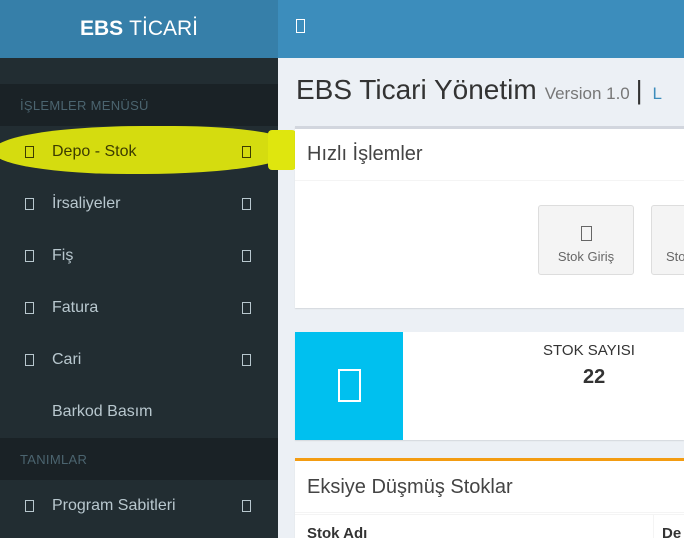 This screenshot has height=538, width=684. What do you see at coordinates (589, 350) in the screenshot?
I see `stock-count-label: STOK SAYISI` at bounding box center [589, 350].